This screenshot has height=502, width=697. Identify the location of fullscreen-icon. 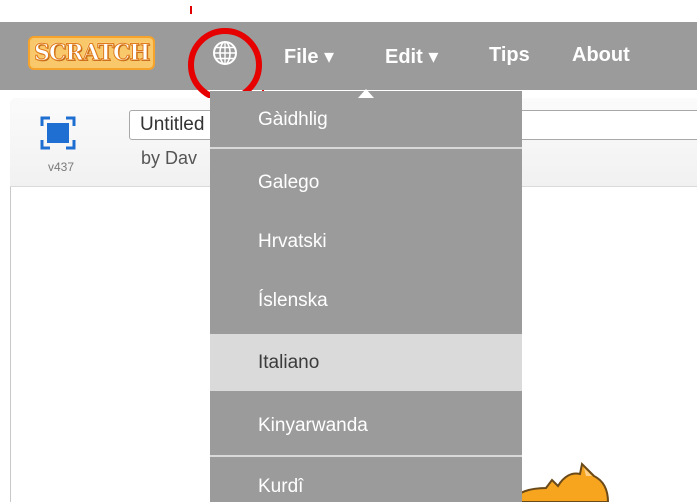
(58, 133).